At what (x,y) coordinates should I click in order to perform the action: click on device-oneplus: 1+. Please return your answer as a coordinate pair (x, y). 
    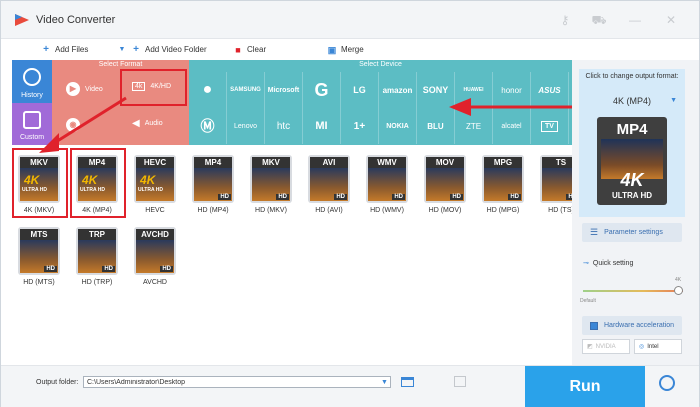
    Looking at the image, I should click on (360, 126).